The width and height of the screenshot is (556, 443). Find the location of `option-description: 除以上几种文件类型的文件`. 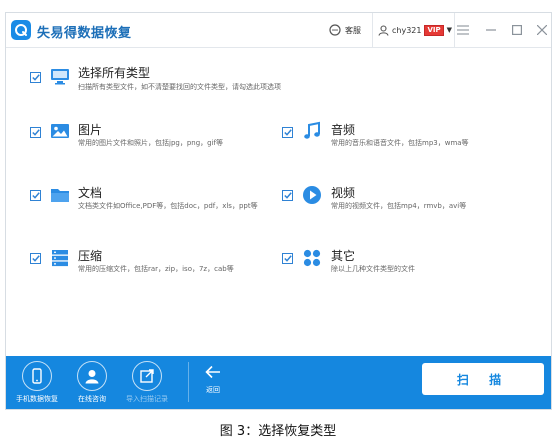

option-description: 除以上几种文件类型的文件 is located at coordinates (373, 269).